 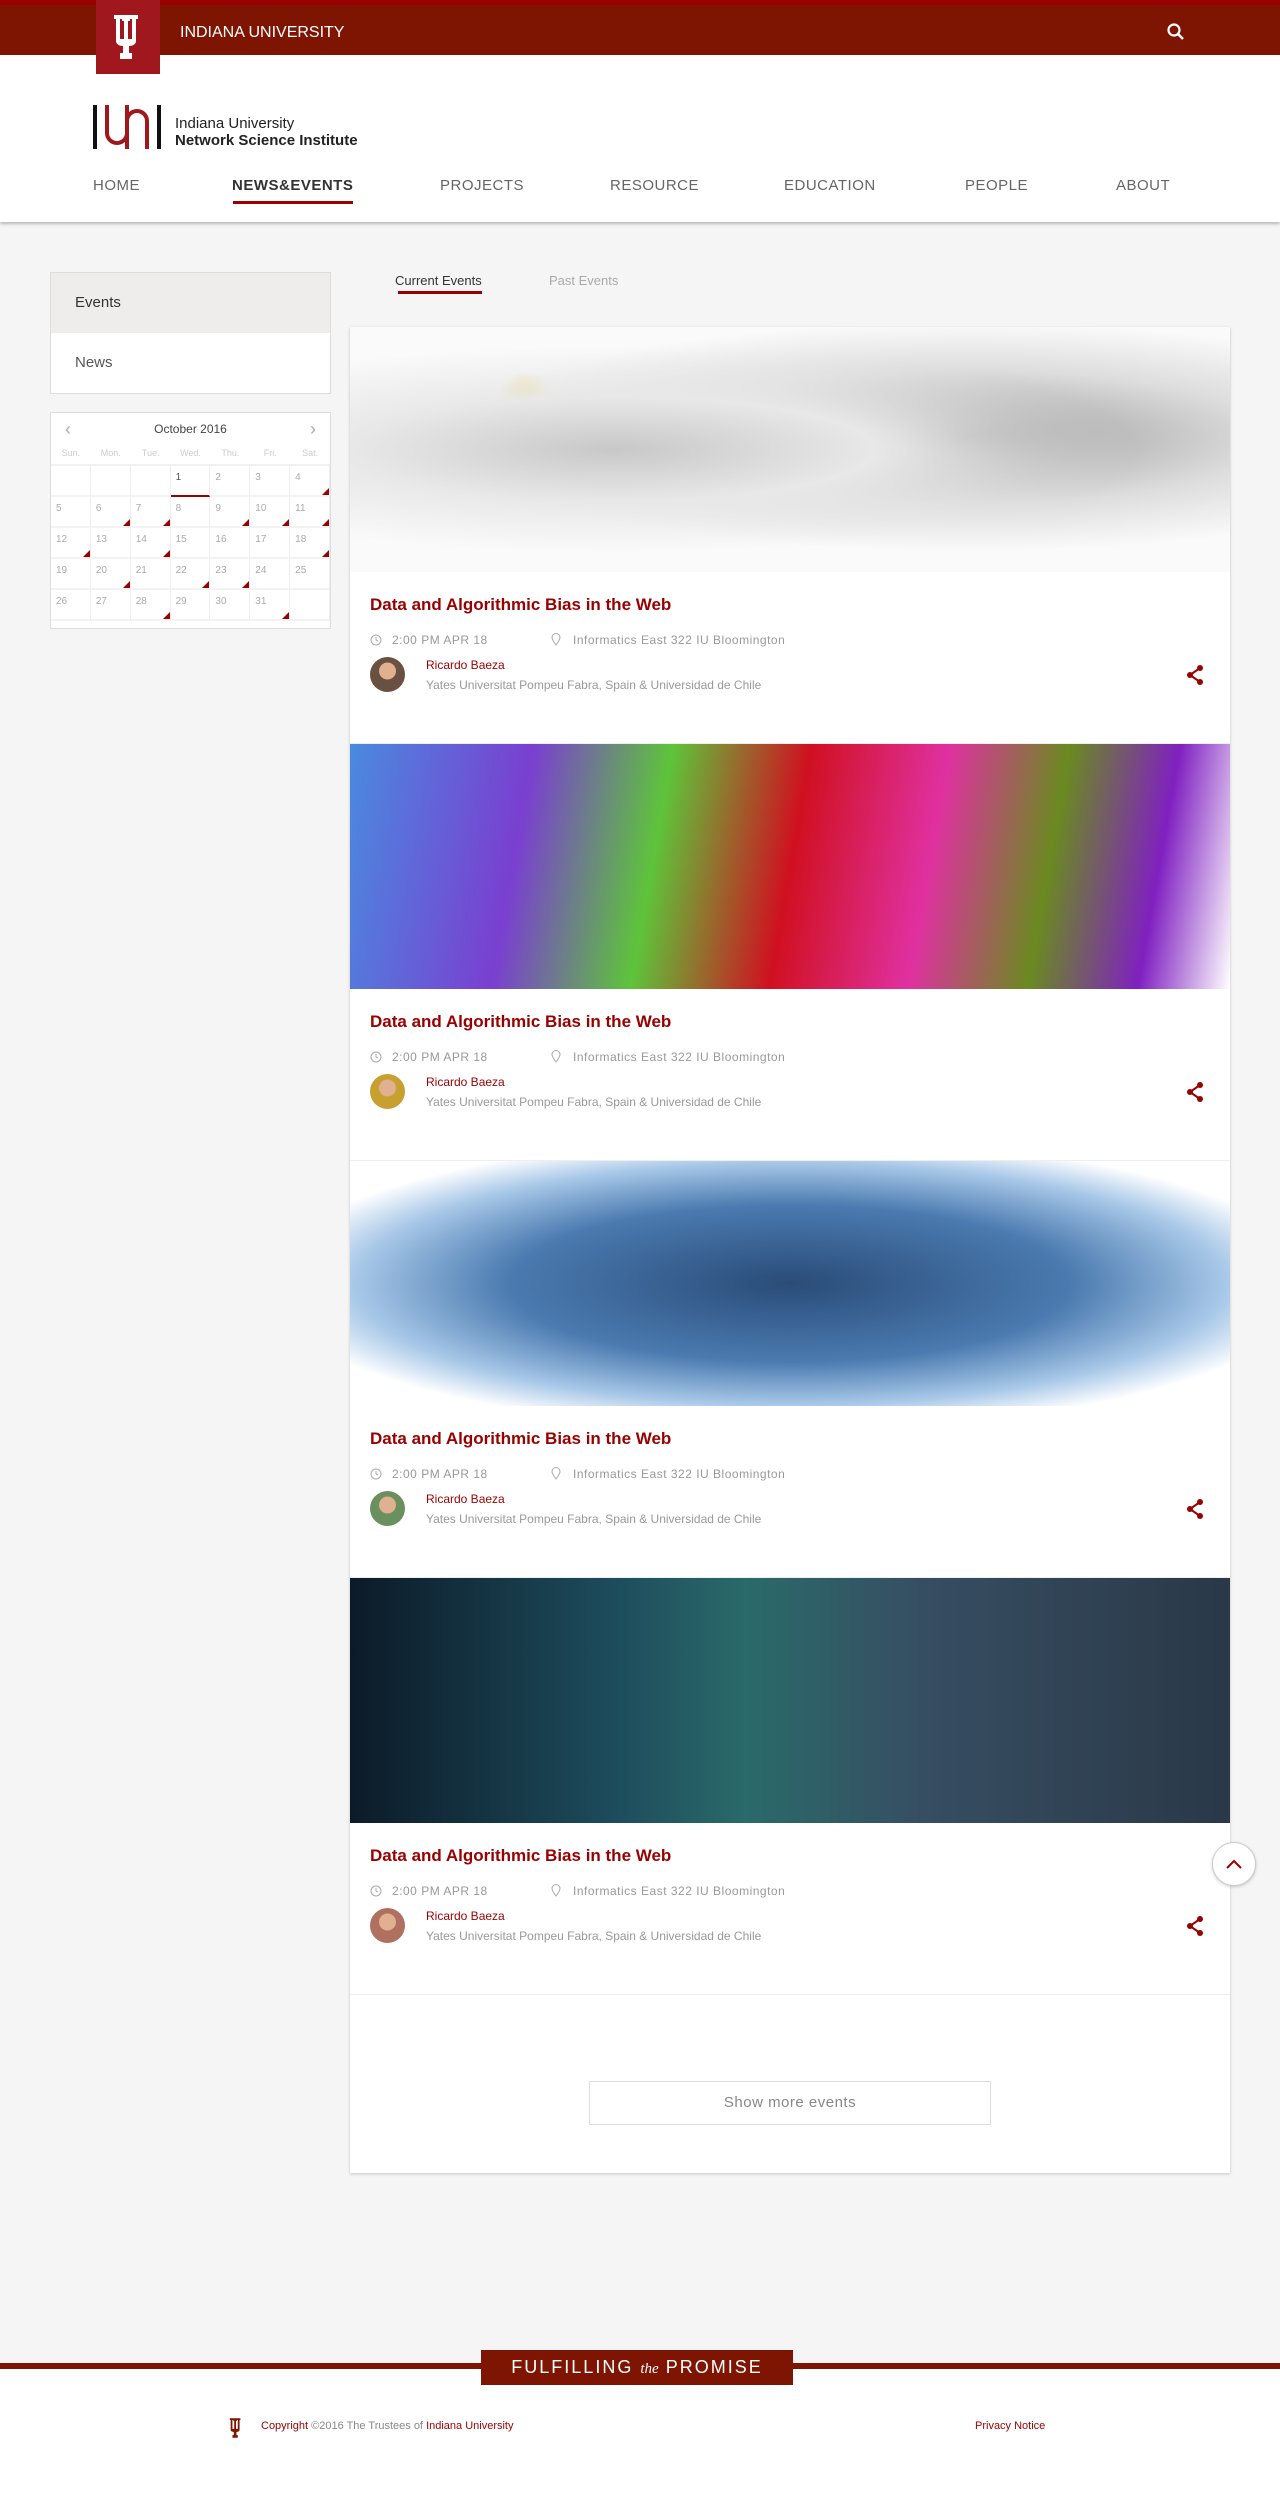 I want to click on calendar-day: 12, so click(x=71, y=543).